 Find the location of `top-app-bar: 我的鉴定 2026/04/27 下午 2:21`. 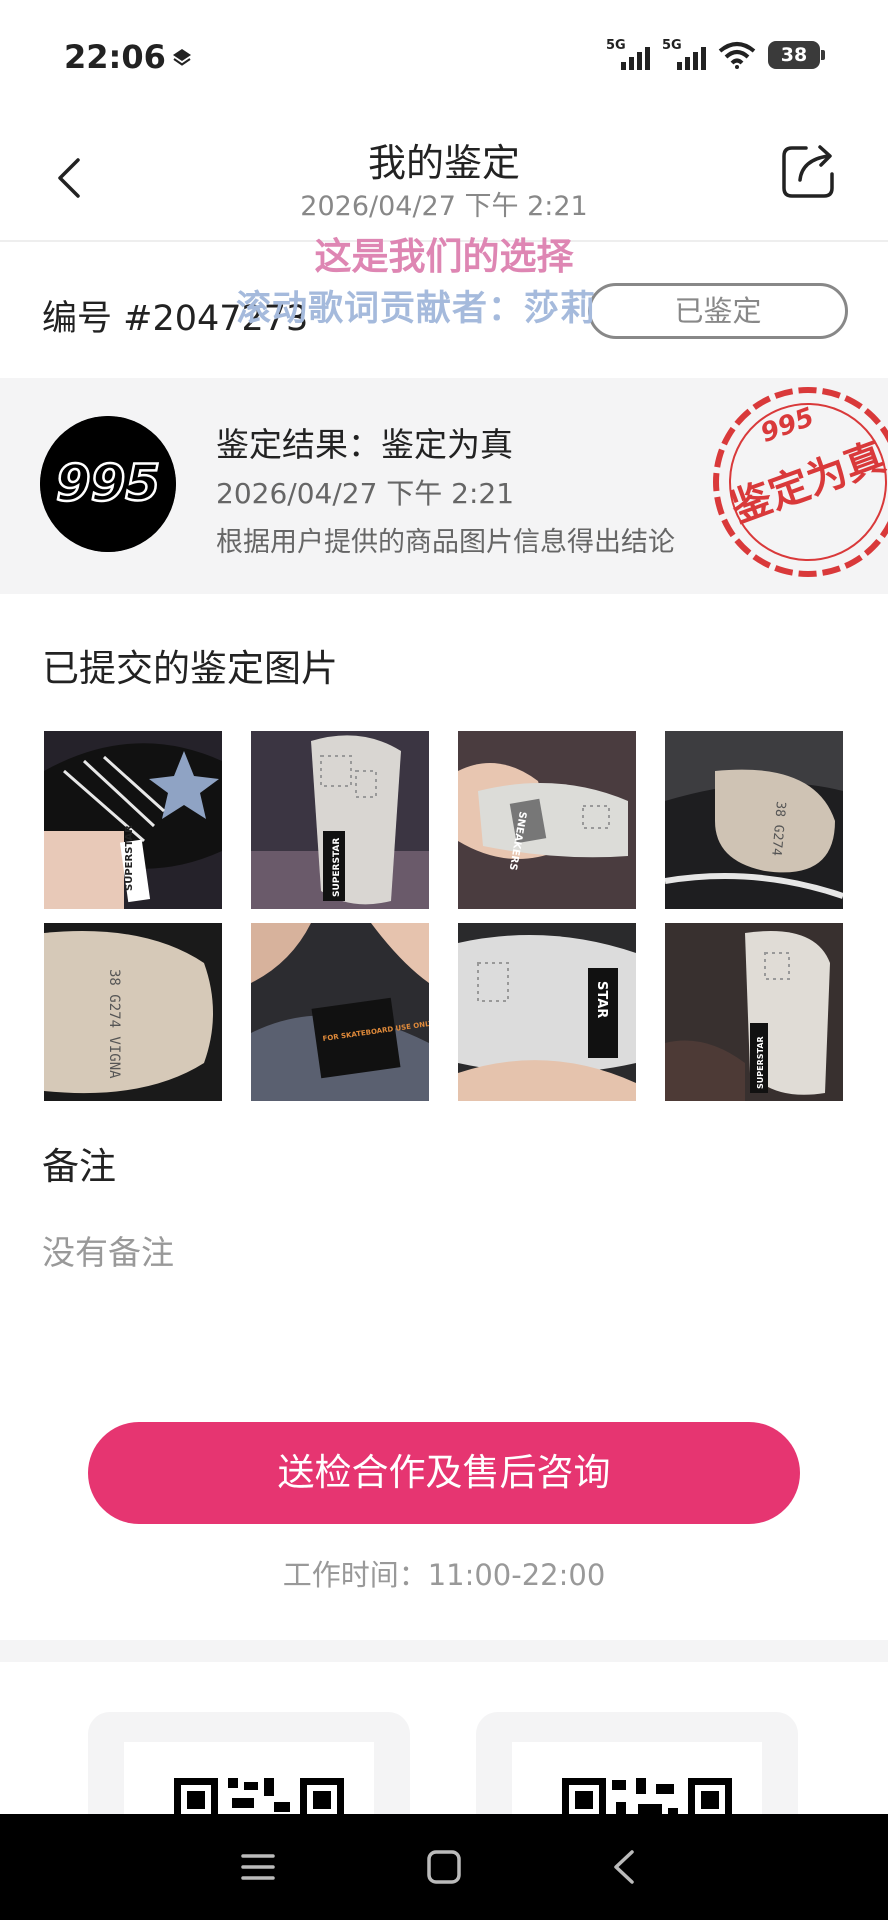

top-app-bar: 我的鉴定 2026/04/27 下午 2:21 is located at coordinates (444, 180).